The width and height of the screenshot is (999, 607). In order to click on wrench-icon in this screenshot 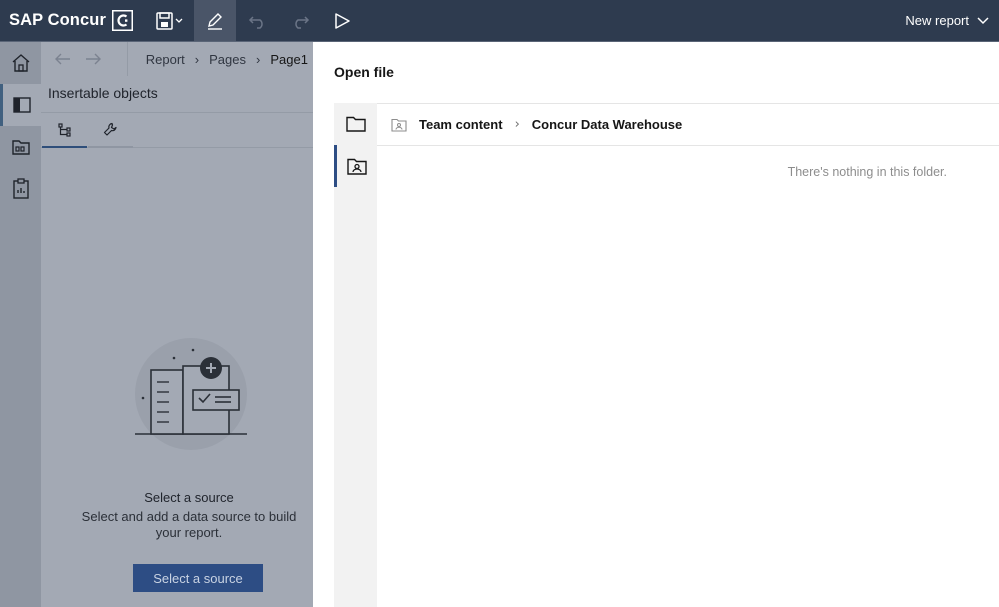, I will do `click(110, 129)`.